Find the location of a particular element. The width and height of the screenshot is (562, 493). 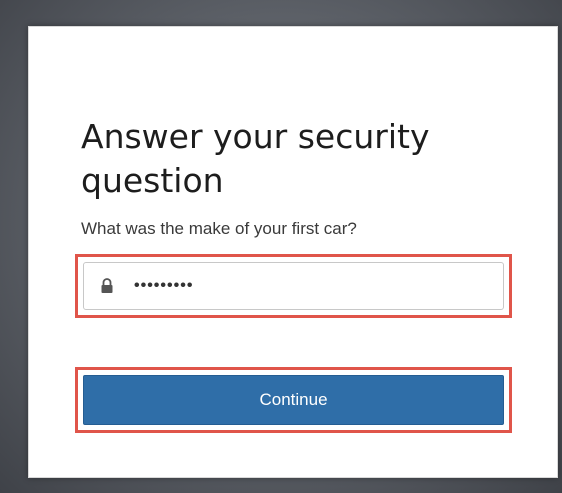

security-question-label: What was the make of your first car? is located at coordinates (219, 228).